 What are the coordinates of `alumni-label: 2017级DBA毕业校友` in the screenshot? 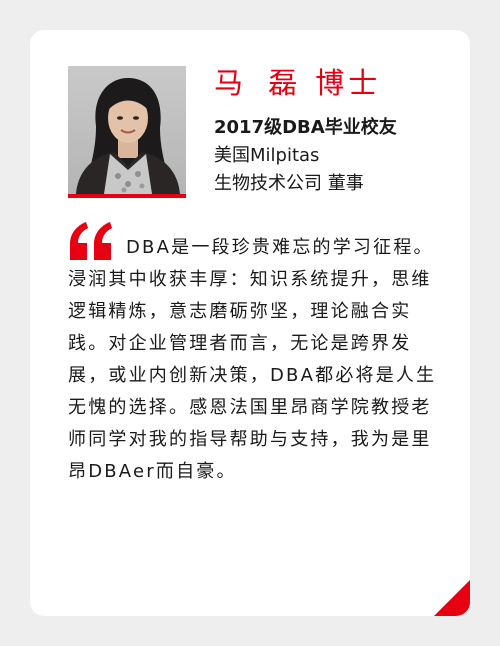 It's located at (305, 127).